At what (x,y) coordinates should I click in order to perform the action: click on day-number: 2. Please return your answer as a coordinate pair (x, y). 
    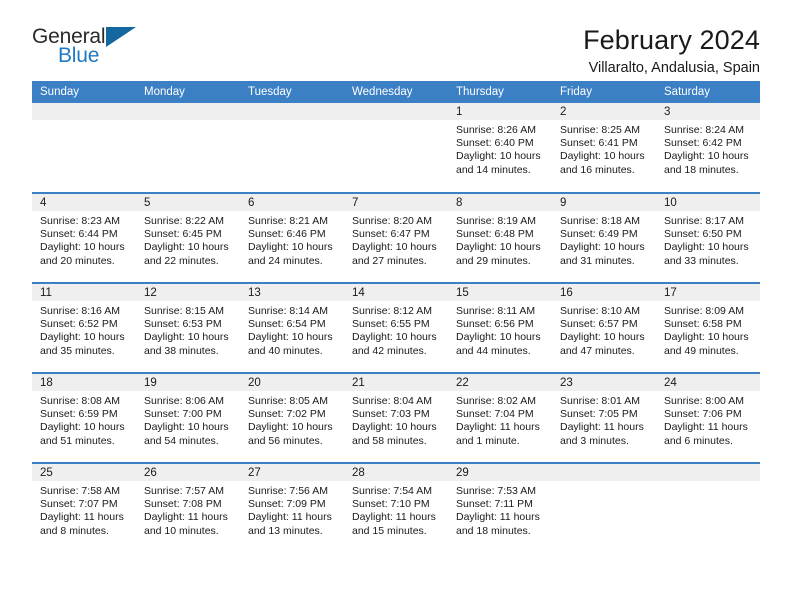
    Looking at the image, I should click on (604, 111).